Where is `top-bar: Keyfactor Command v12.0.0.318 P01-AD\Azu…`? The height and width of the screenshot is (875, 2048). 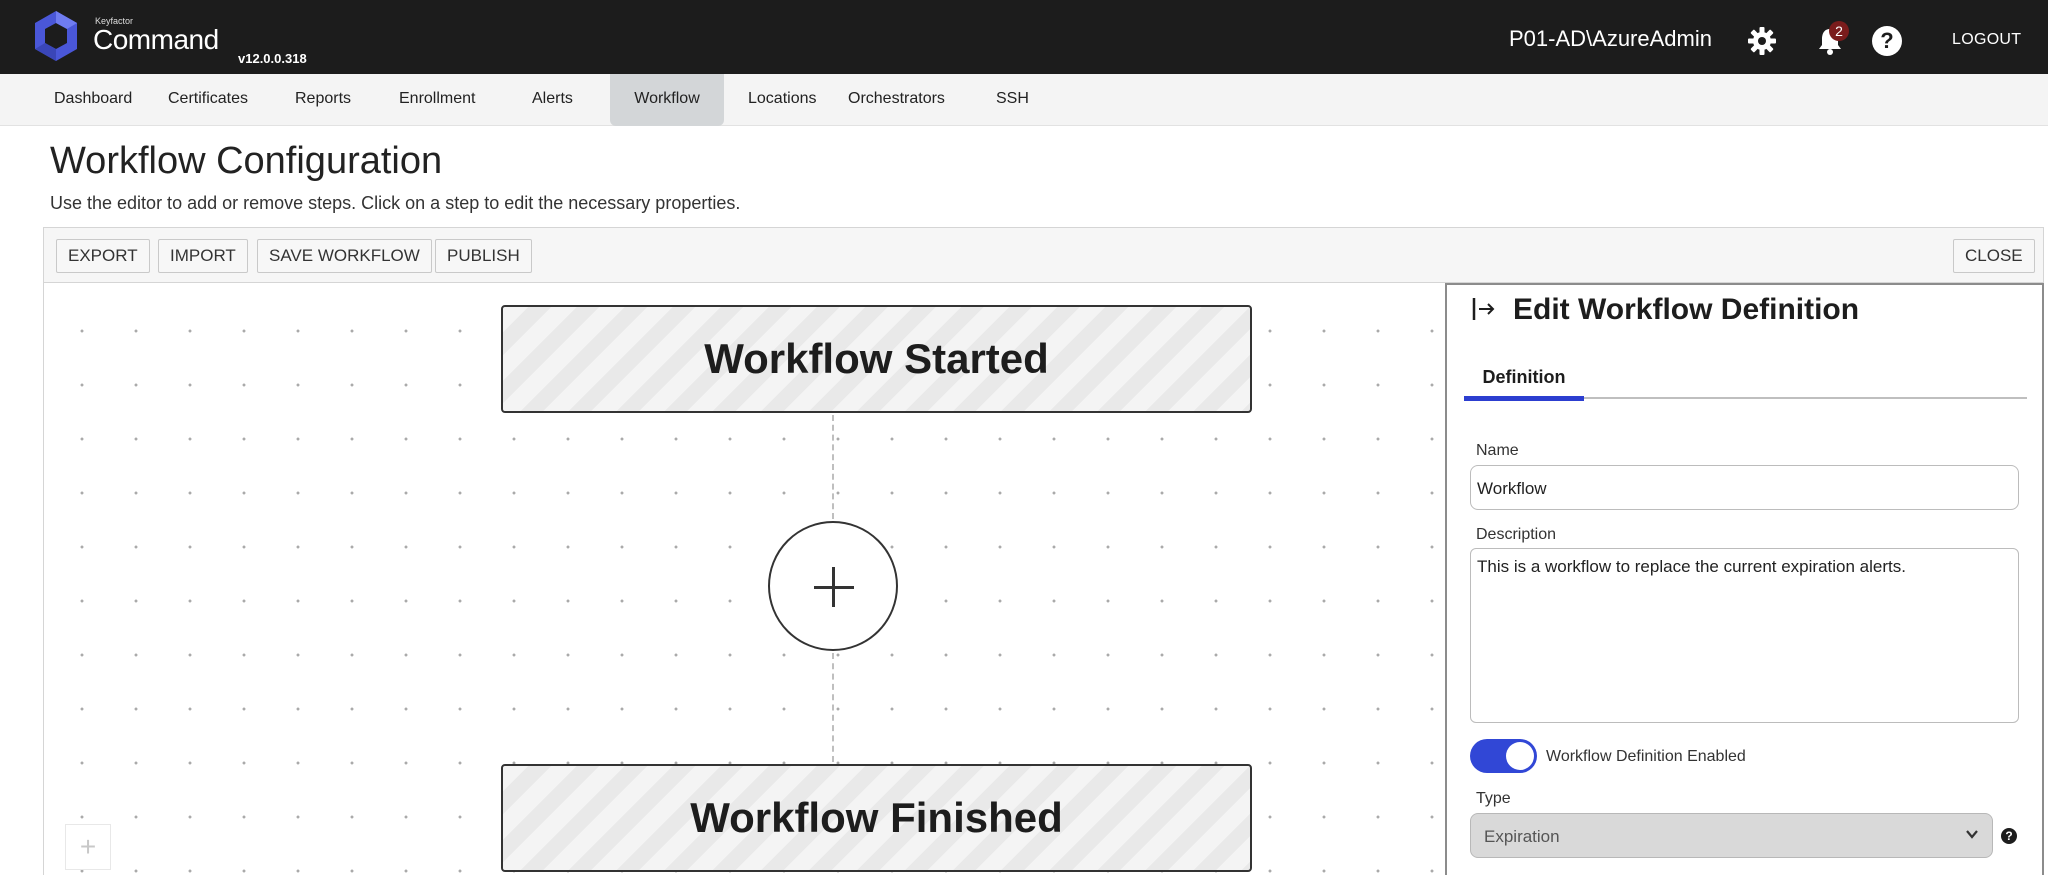 top-bar: Keyfactor Command v12.0.0.318 P01-AD\Azu… is located at coordinates (1024, 37).